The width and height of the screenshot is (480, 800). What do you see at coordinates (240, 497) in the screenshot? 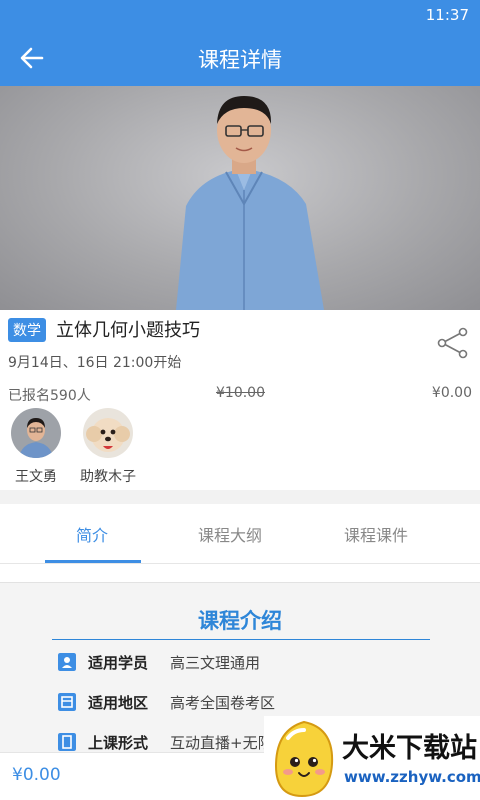
I see `section-divider` at bounding box center [240, 497].